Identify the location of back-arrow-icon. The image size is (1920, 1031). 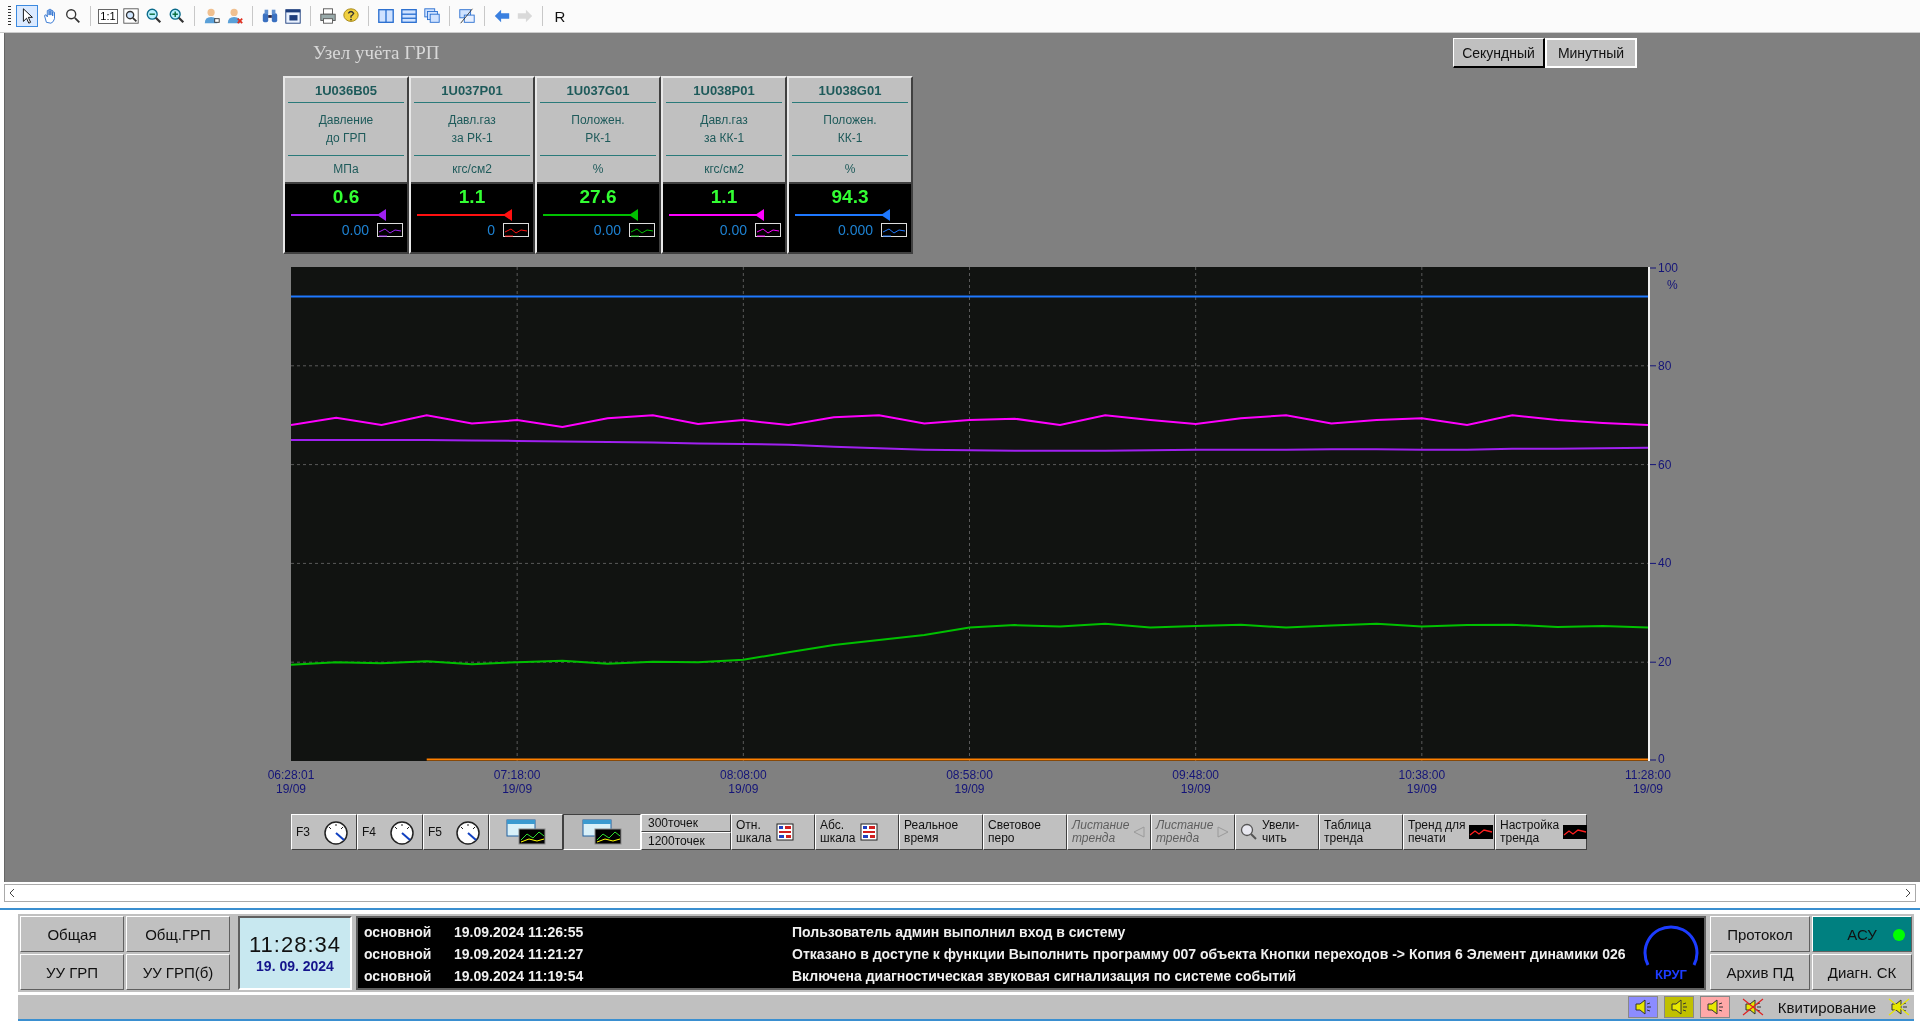
(502, 16).